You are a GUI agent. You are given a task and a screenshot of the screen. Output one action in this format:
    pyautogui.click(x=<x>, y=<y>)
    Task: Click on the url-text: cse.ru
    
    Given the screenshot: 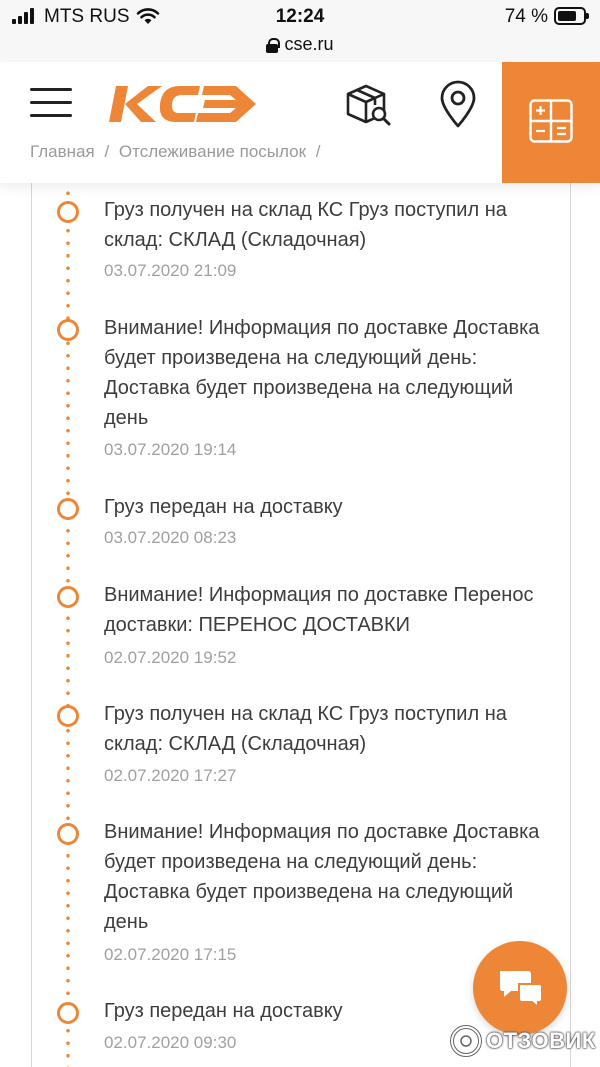 What is the action you would take?
    pyautogui.click(x=308, y=44)
    